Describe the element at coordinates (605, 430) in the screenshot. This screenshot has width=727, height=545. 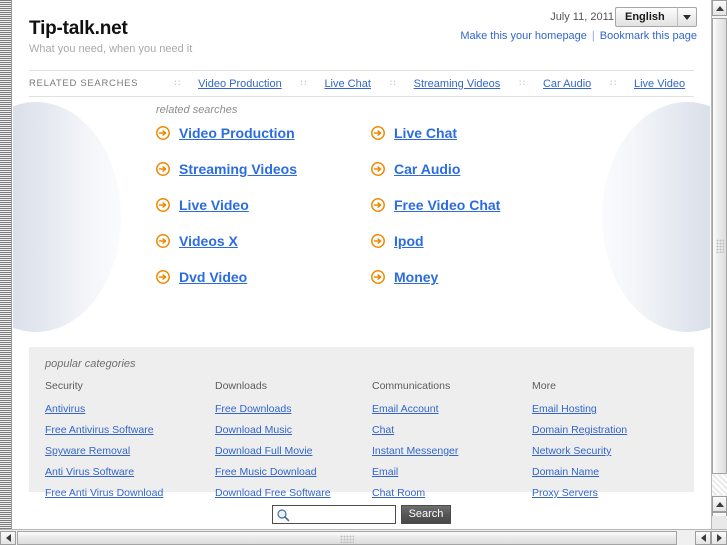
I see `category-link: Domain Registration` at that location.